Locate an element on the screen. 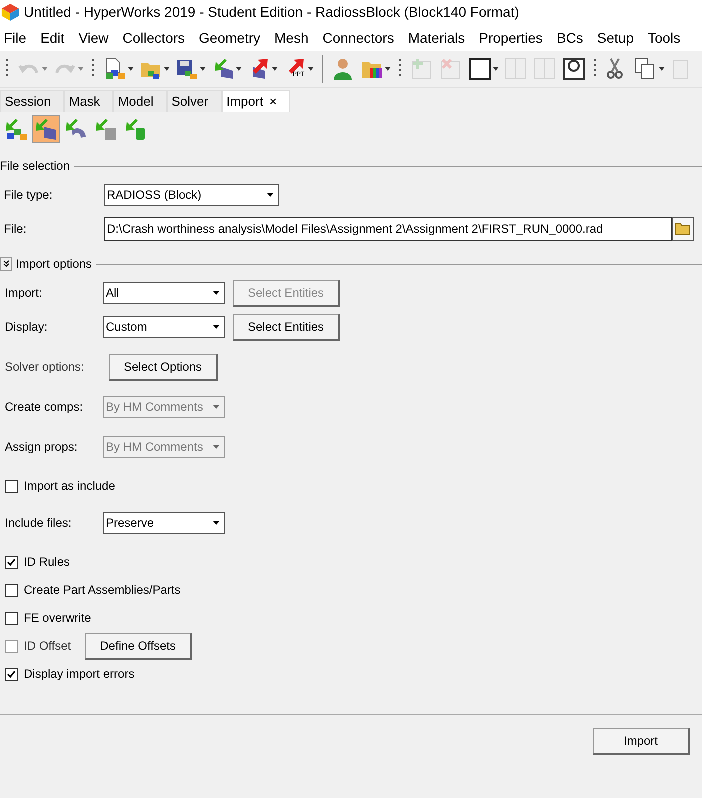  tab: Solver is located at coordinates (194, 101).